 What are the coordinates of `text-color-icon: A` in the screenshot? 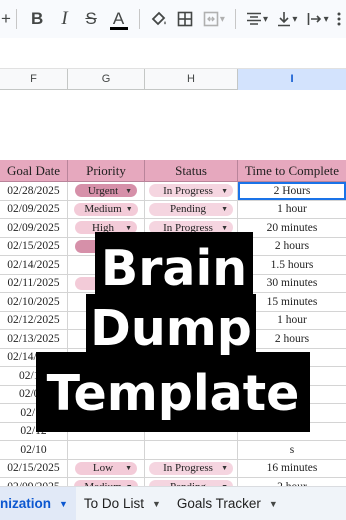 It's located at (118, 18).